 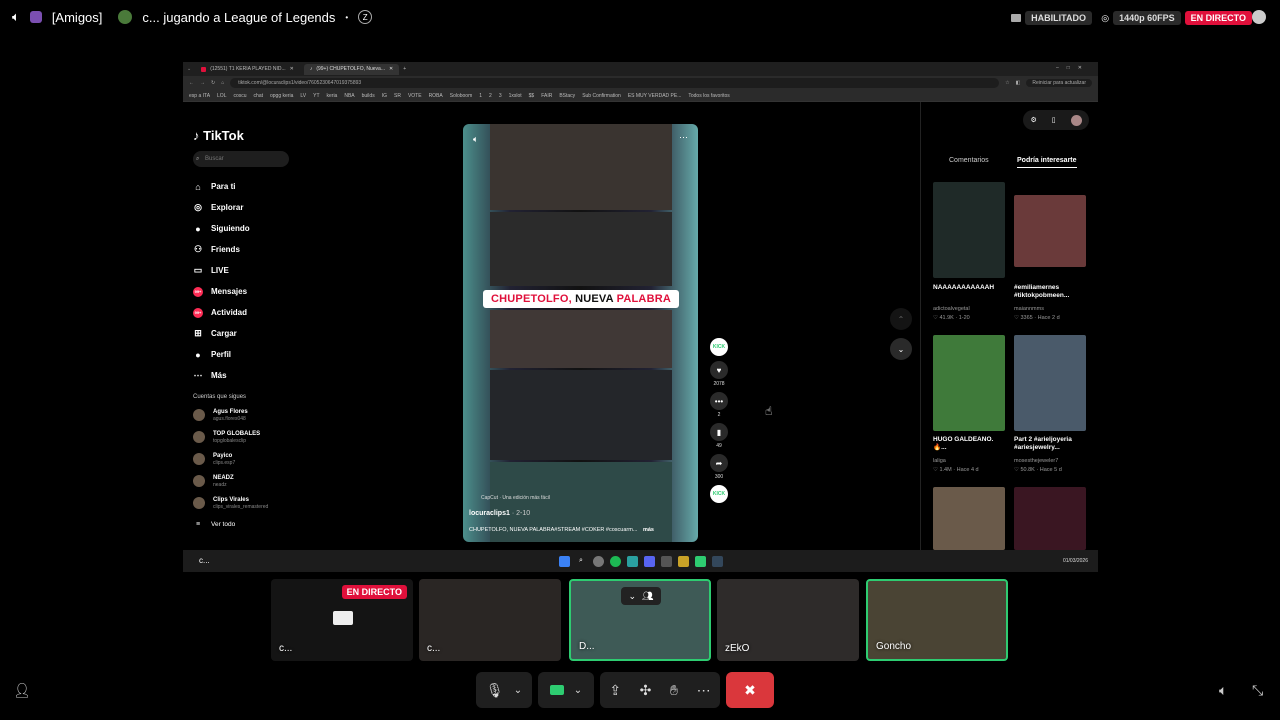 What do you see at coordinates (202, 83) in the screenshot?
I see `forward-icon: →` at bounding box center [202, 83].